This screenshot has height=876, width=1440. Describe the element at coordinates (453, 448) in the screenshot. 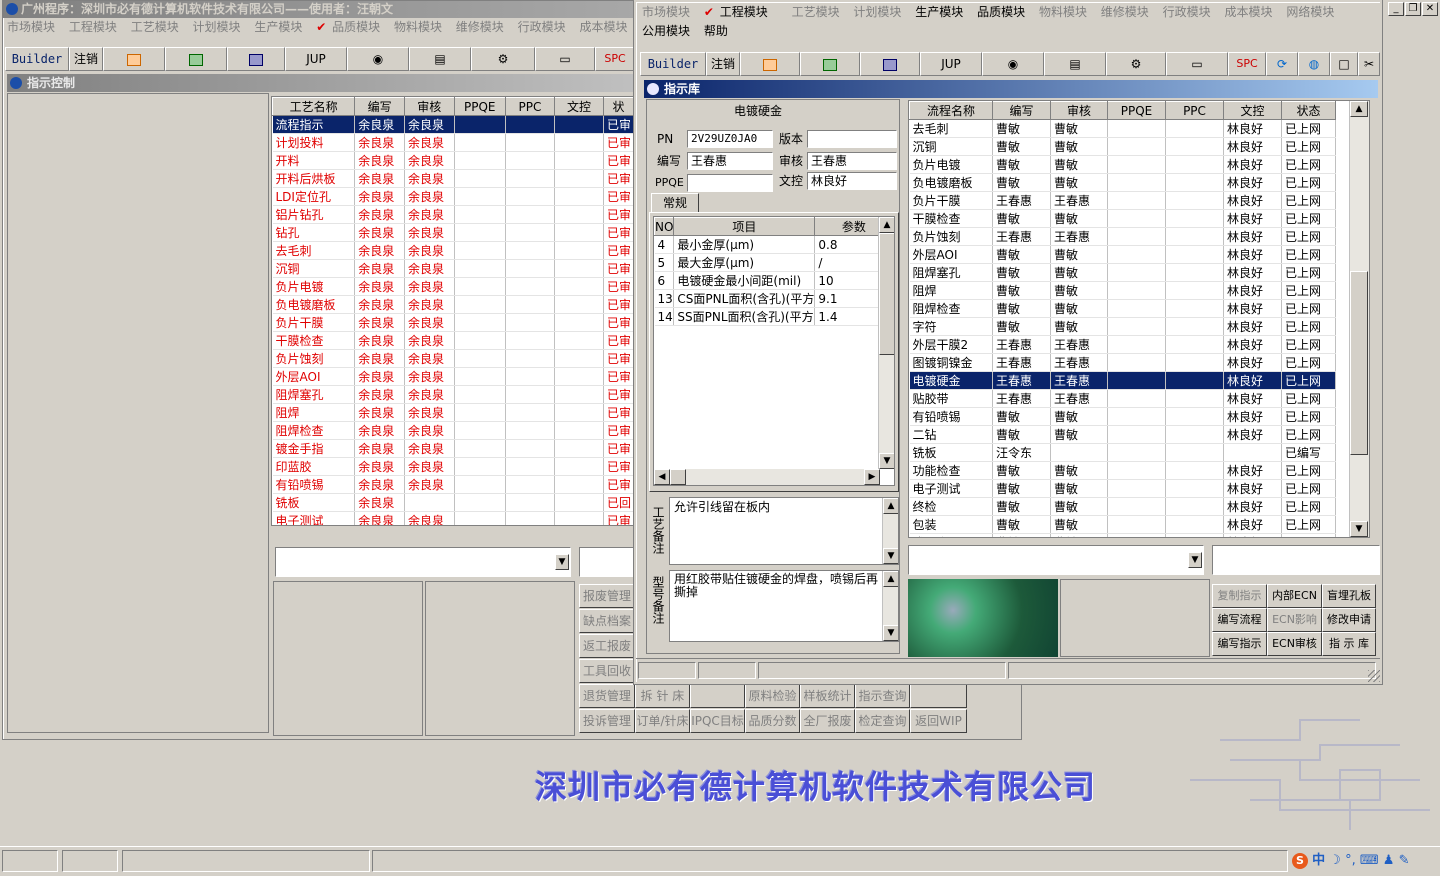

I see `back-grid-row: 镀金手指 余良泉 余良泉 已审` at that location.